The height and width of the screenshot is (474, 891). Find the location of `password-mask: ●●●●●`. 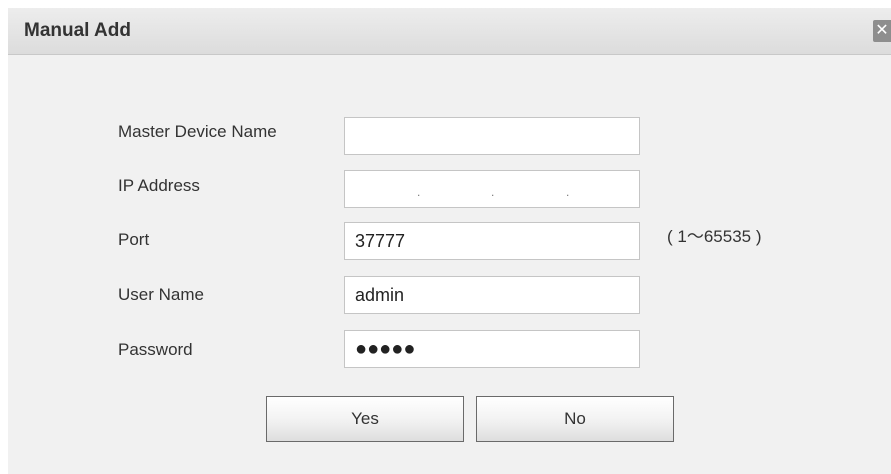

password-mask: ●●●●● is located at coordinates (385, 349).